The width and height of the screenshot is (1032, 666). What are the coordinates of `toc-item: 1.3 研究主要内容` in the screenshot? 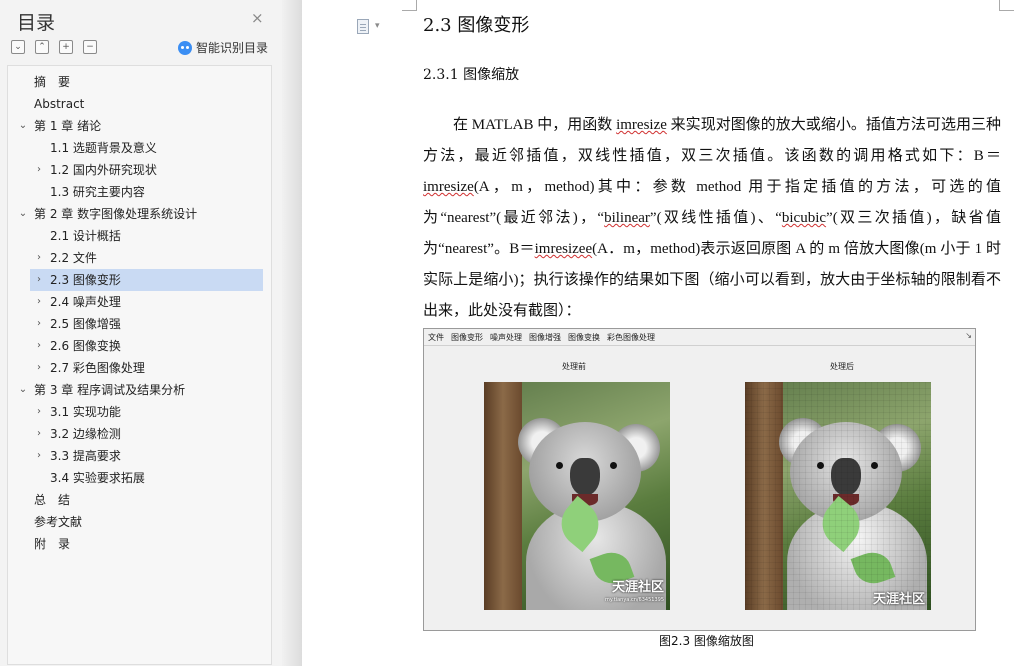 It's located at (135, 192).